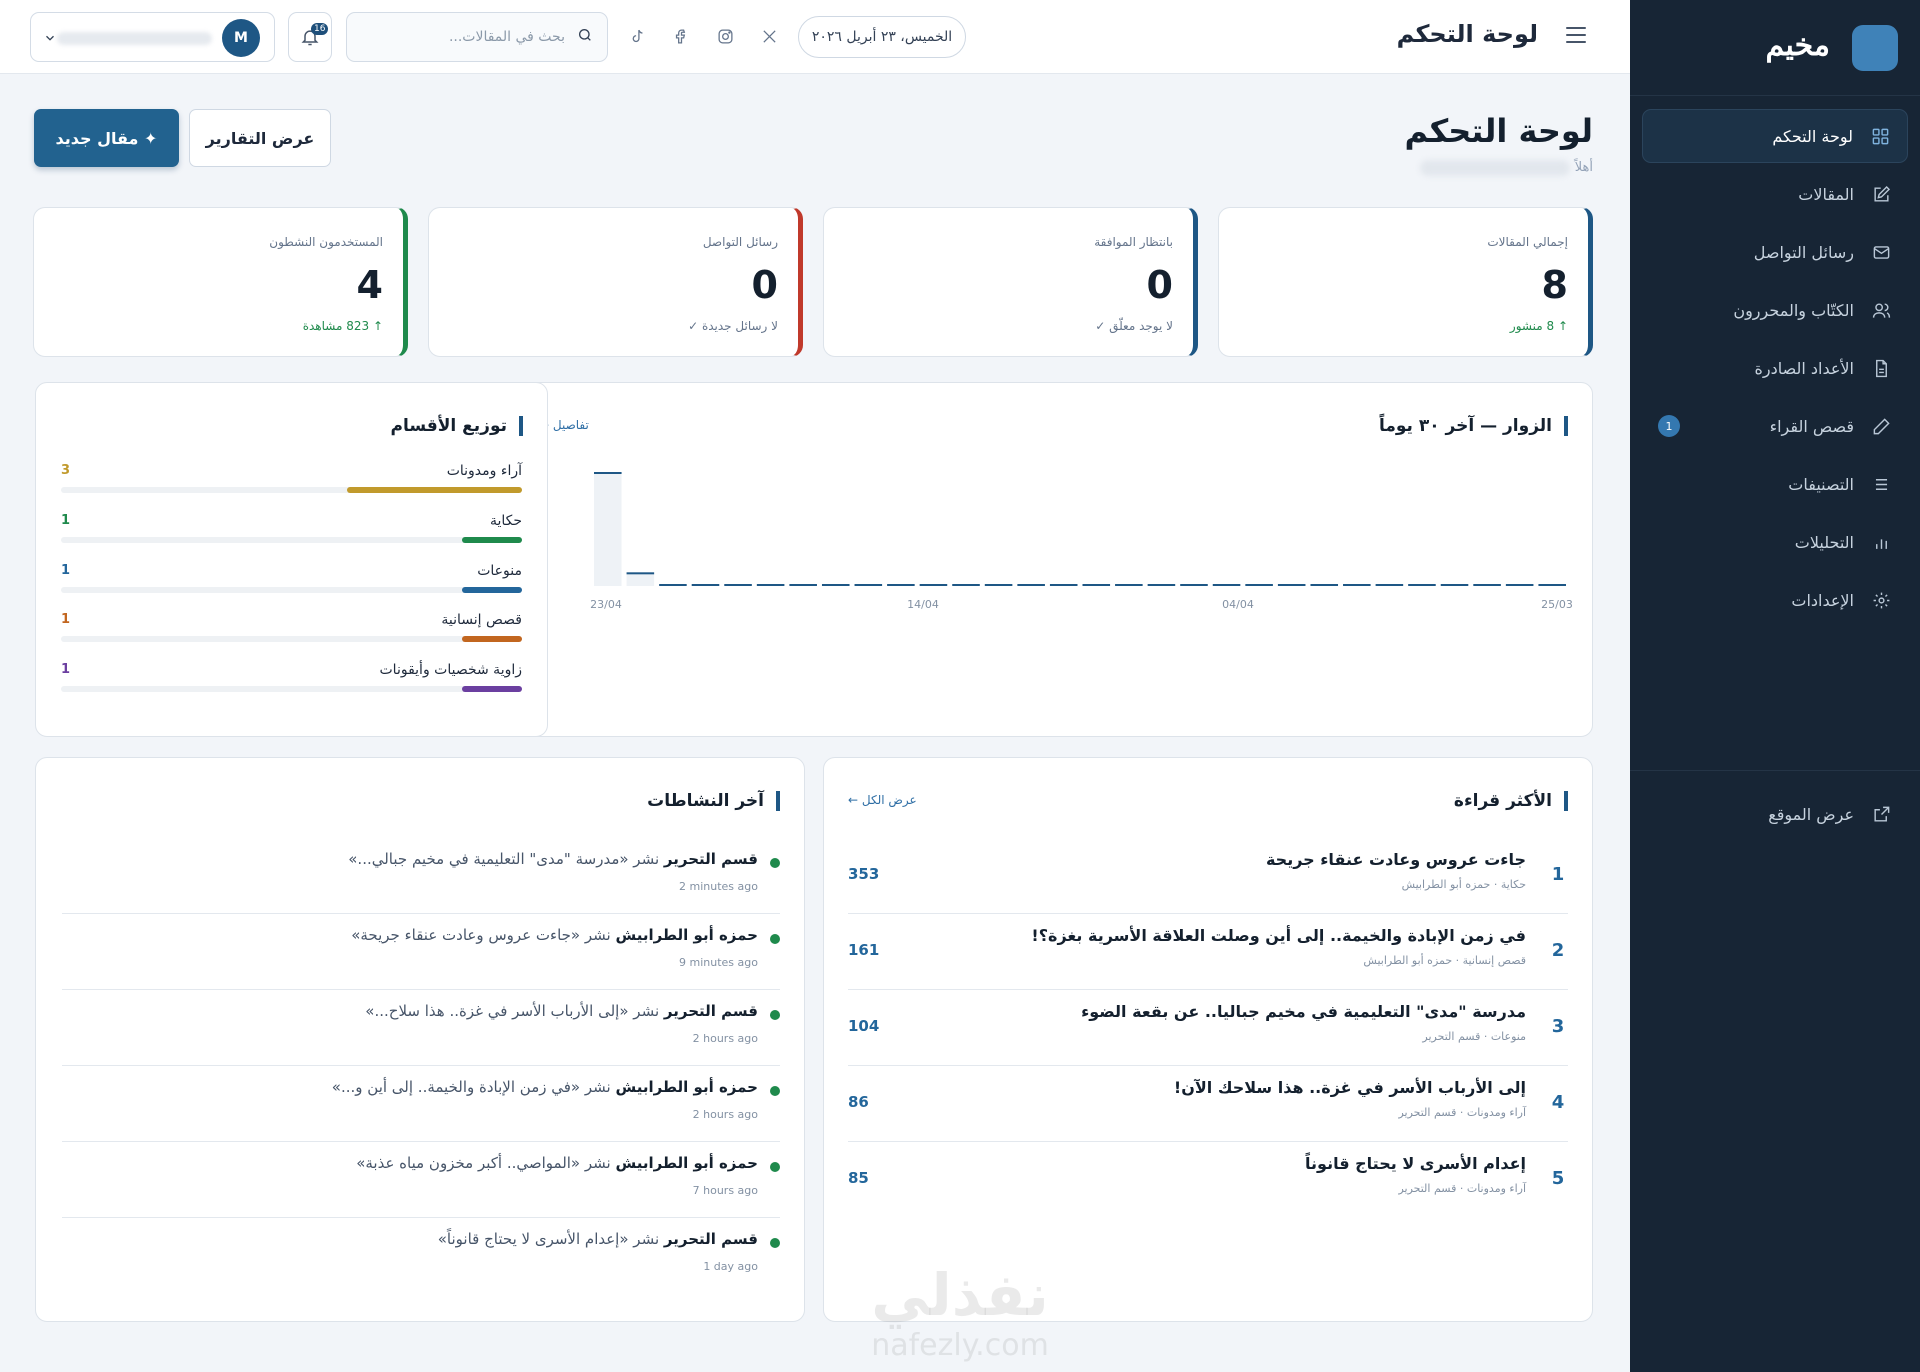  Describe the element at coordinates (713, 801) in the screenshot. I see `activity-title: آخر النشاطات` at that location.